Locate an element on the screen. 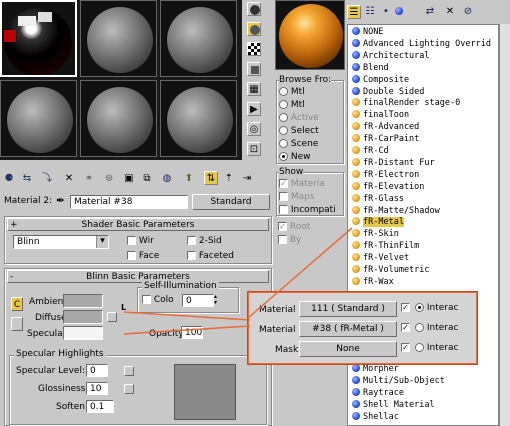 The image size is (510, 426). arrow-to-type is located at coordinates (187, 330).